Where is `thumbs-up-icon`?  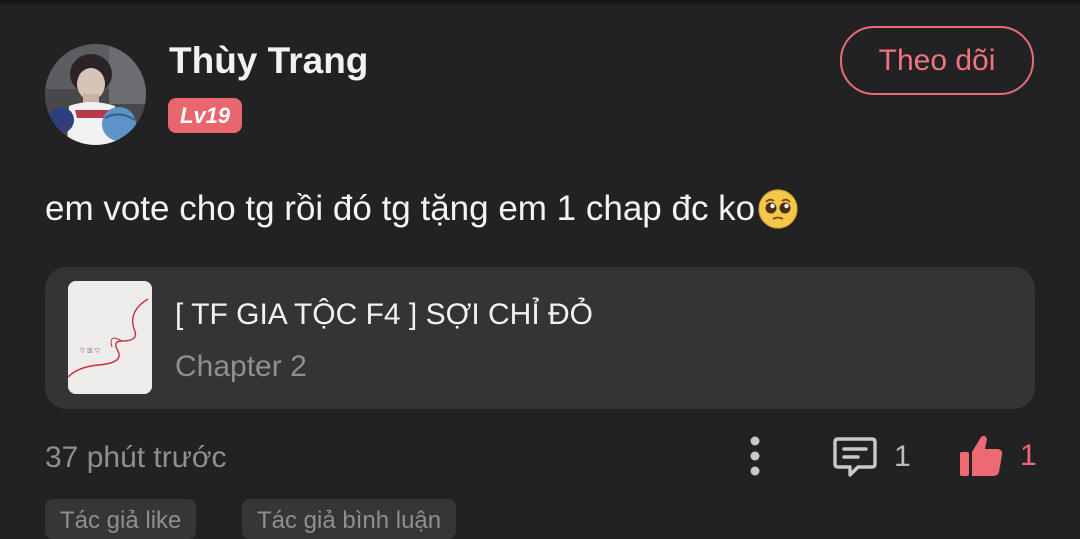 thumbs-up-icon is located at coordinates (981, 455).